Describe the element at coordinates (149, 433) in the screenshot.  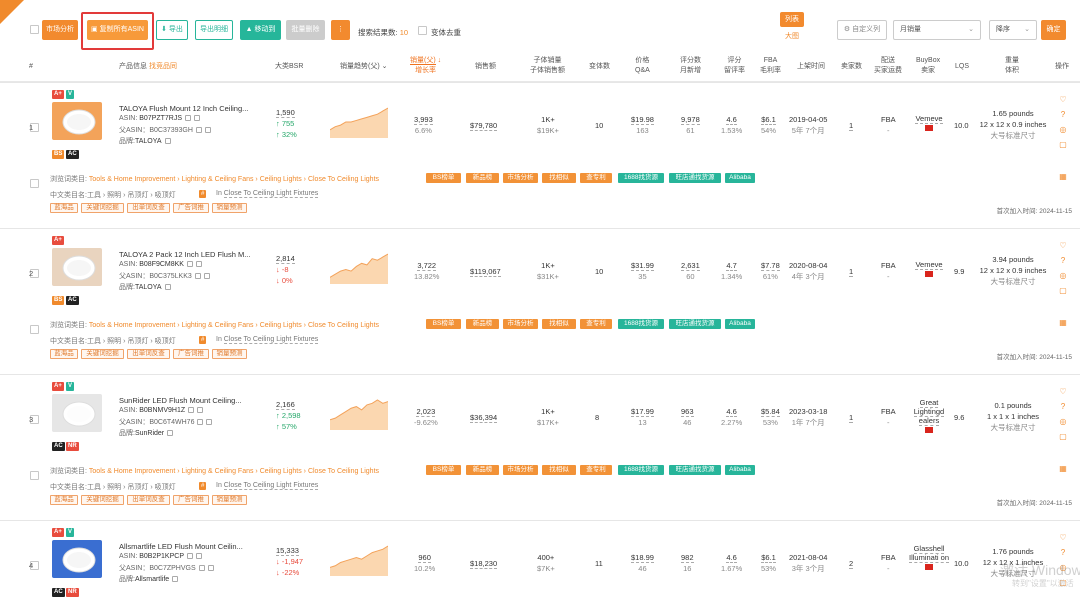
I see `brand-value: SunRider` at that location.